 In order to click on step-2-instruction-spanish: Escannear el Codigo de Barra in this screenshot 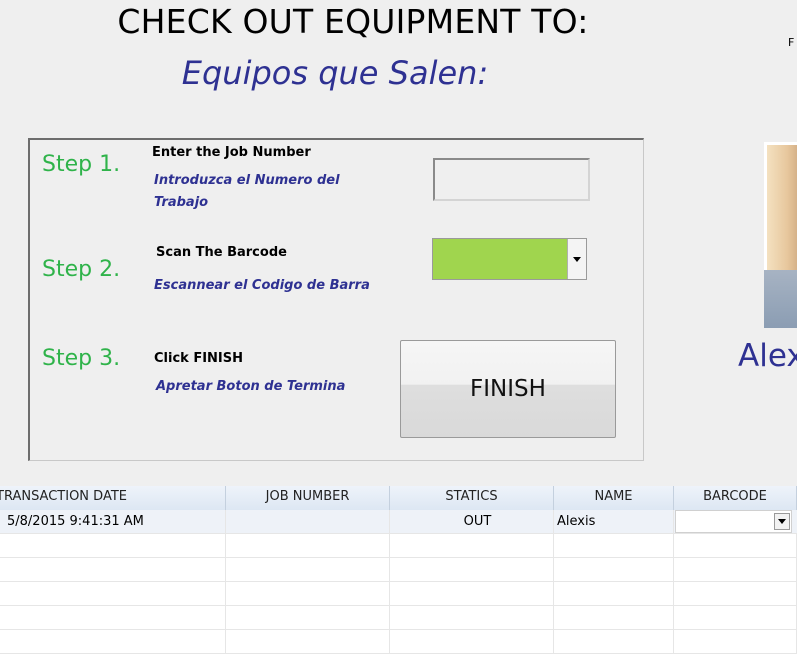, I will do `click(262, 285)`.